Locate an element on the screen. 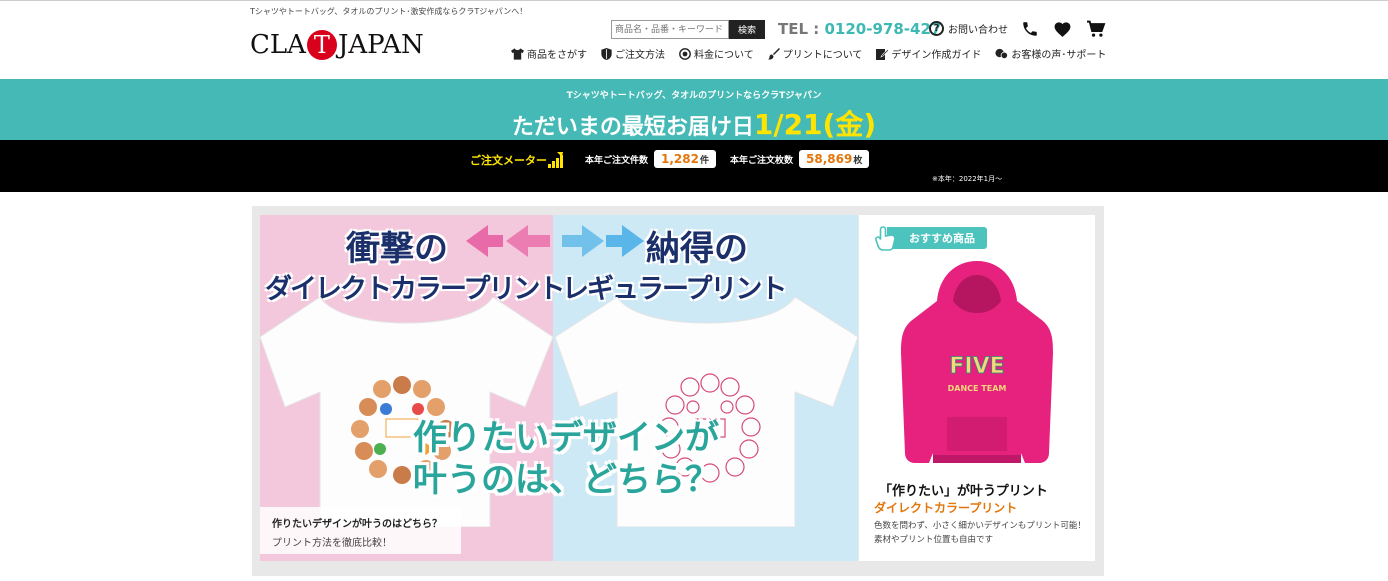 This screenshot has width=1388, height=581. logo-text-right: JAPAN is located at coordinates (380, 45).